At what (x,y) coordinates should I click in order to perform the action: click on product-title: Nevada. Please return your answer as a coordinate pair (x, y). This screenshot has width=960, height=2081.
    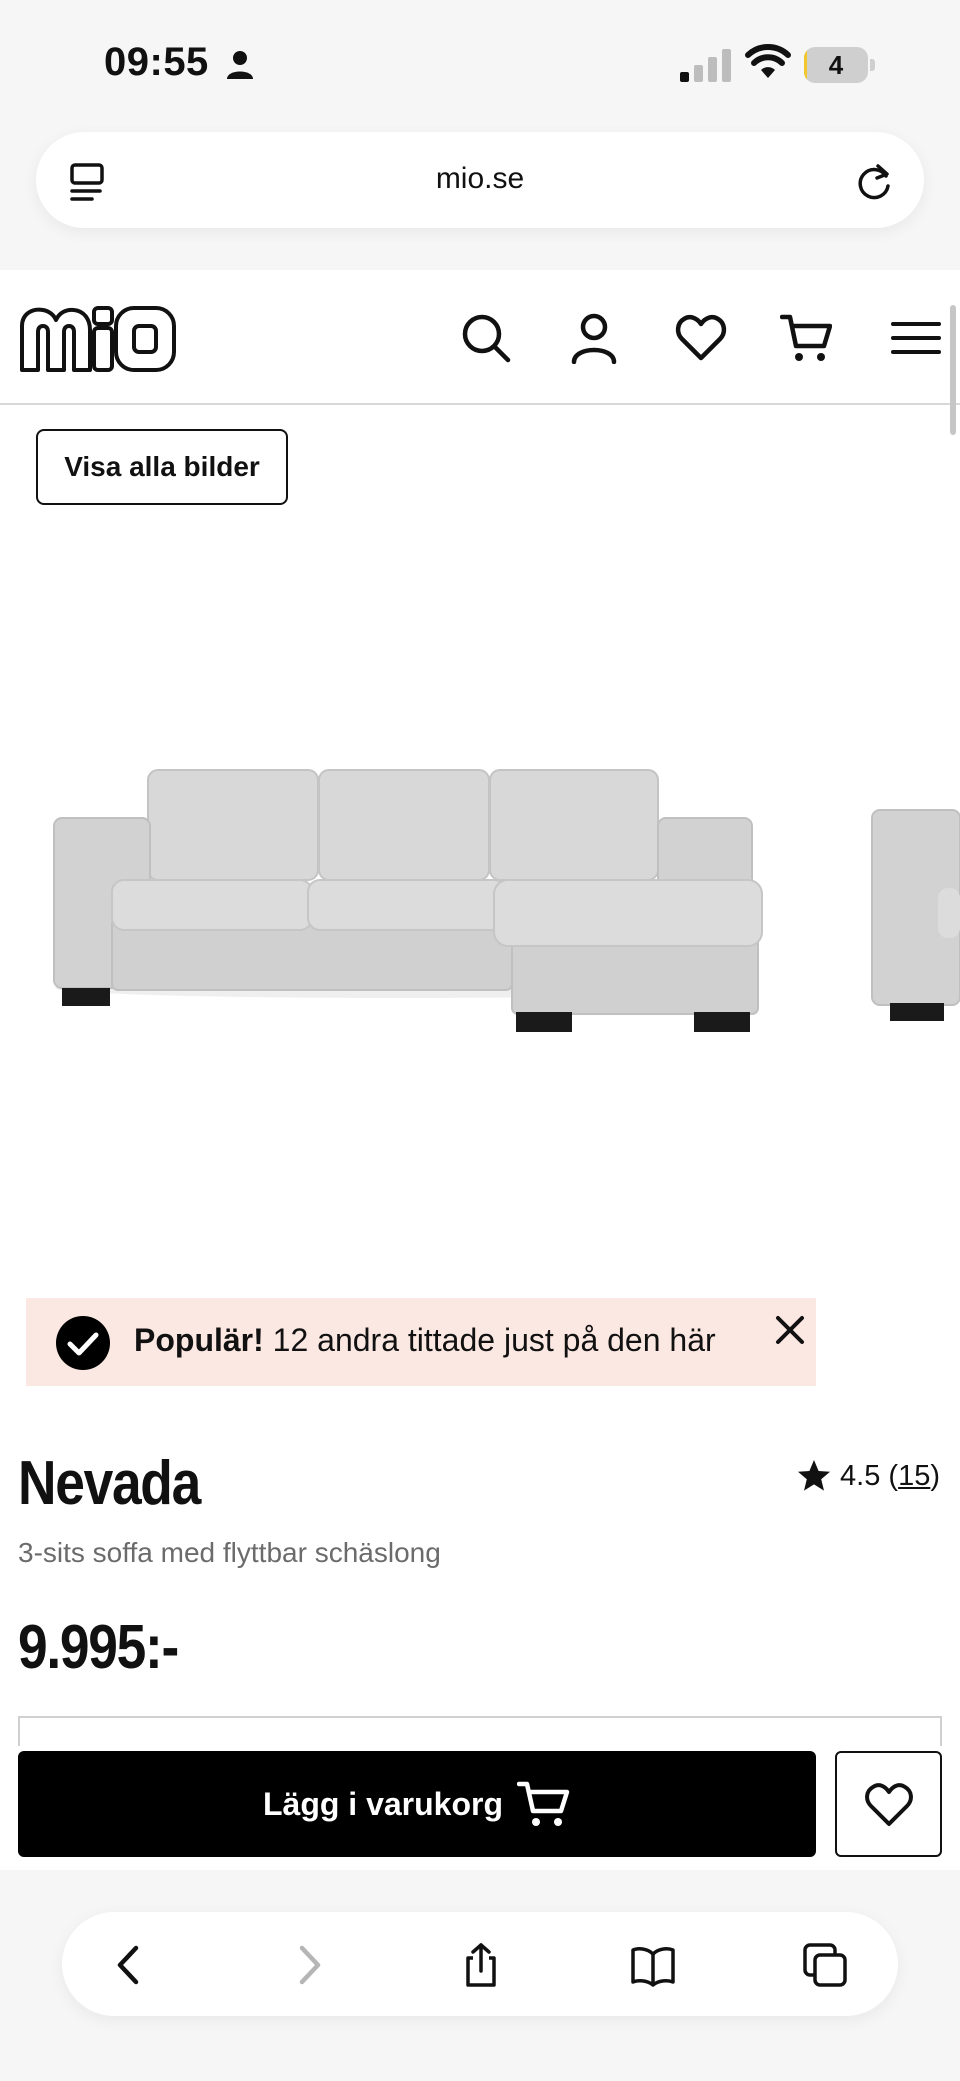
    Looking at the image, I should click on (109, 1483).